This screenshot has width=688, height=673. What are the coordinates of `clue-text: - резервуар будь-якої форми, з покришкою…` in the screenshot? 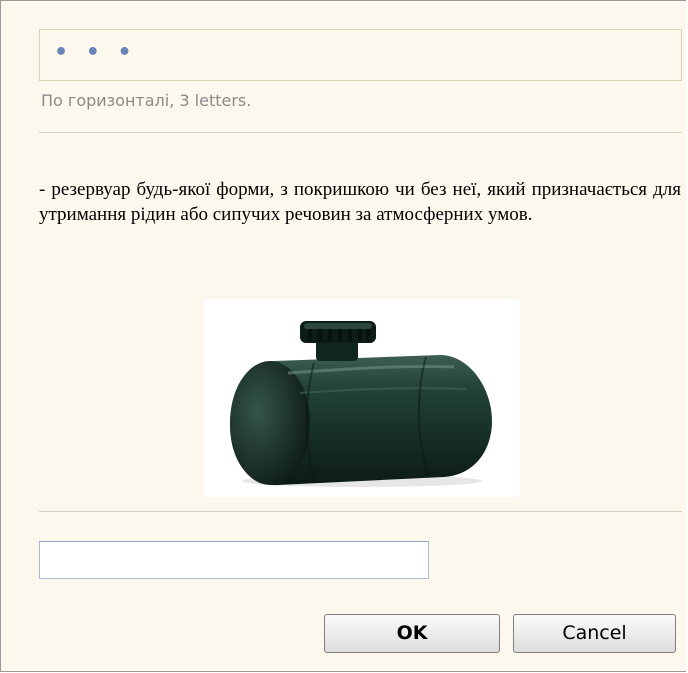 It's located at (360, 202).